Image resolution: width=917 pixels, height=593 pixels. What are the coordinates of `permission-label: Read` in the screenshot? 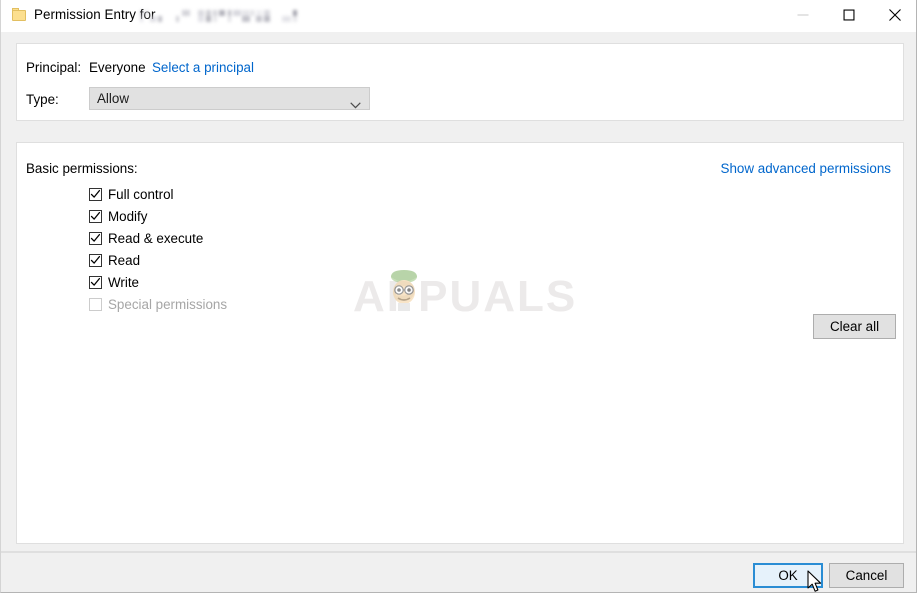 It's located at (124, 260).